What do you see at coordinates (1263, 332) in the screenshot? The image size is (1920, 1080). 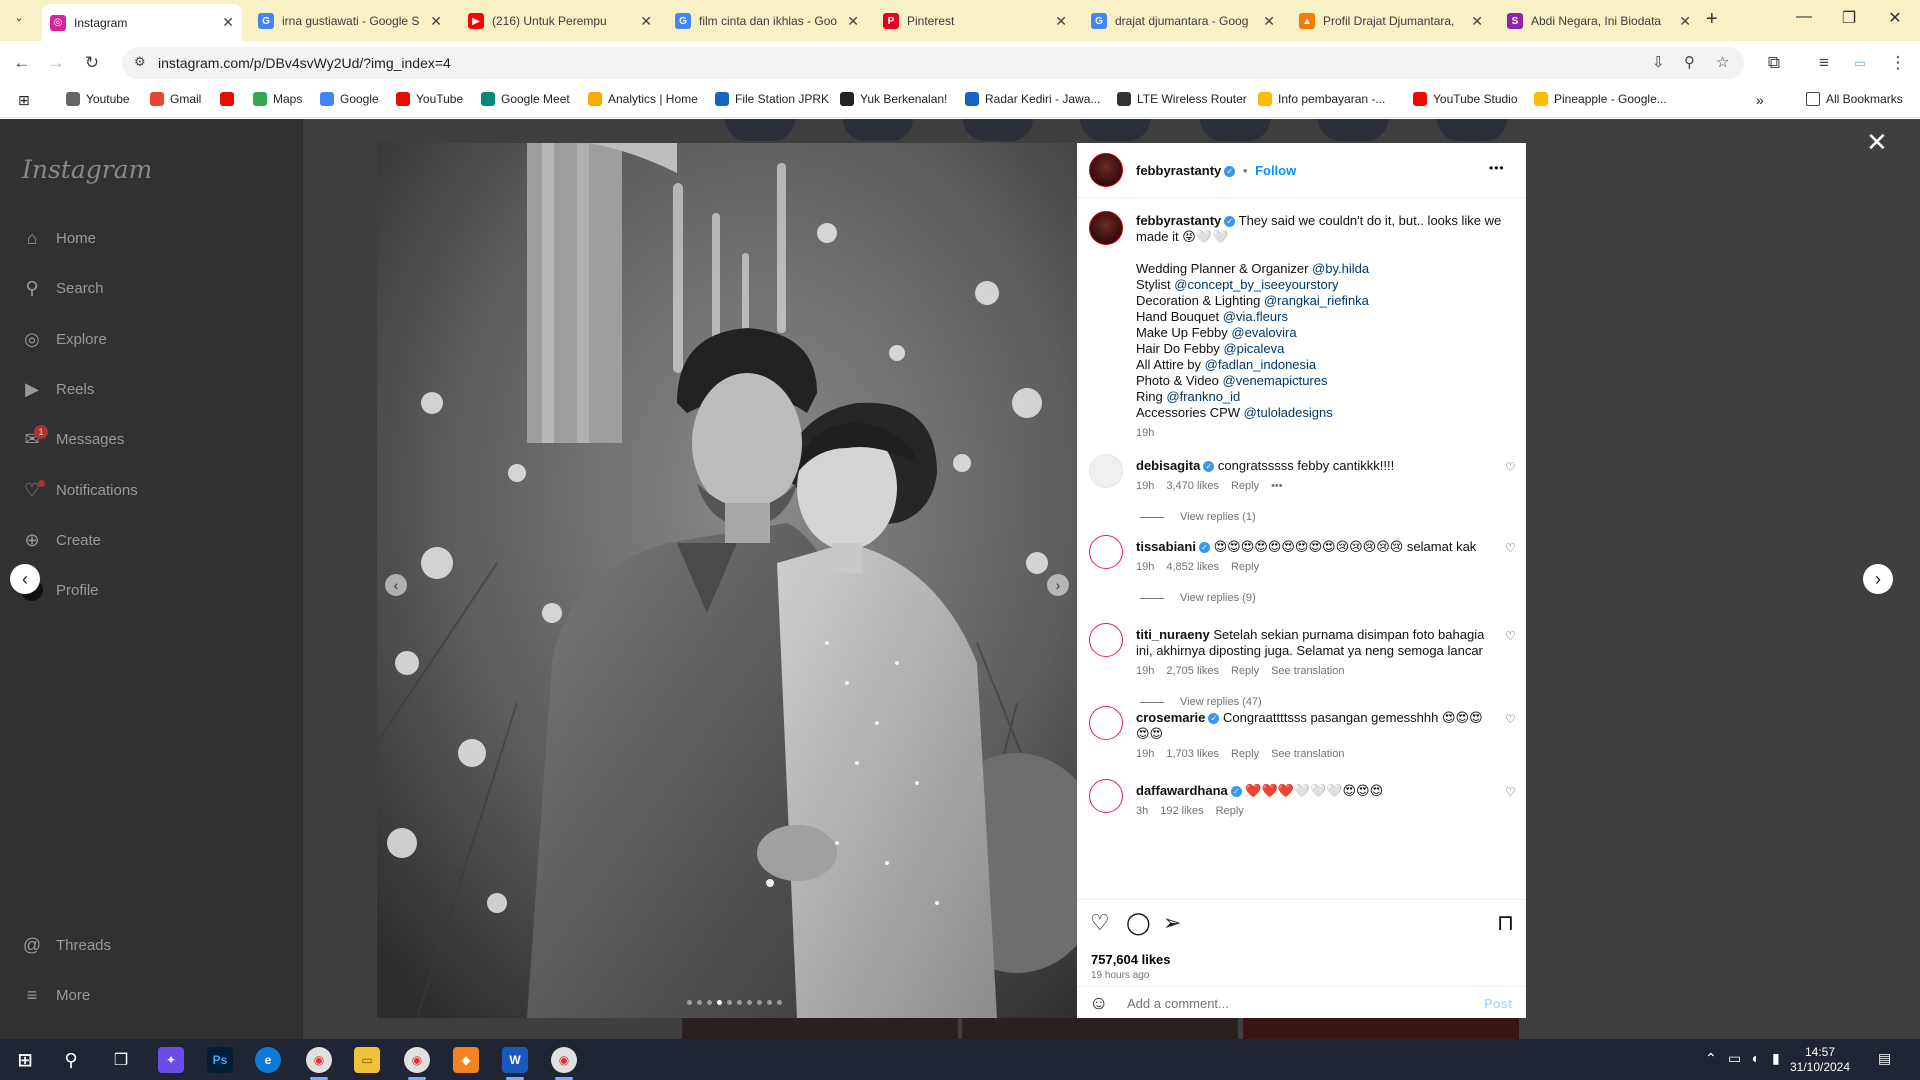 I see `credit-mention: @evalovira` at bounding box center [1263, 332].